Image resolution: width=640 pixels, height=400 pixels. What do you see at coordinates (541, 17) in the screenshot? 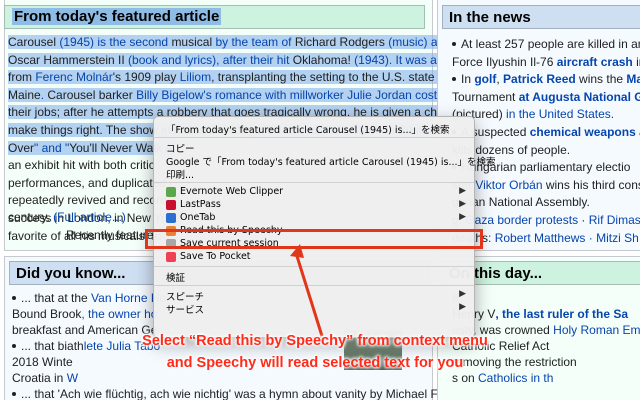
I see `in-the-news-heading: In the news` at bounding box center [541, 17].